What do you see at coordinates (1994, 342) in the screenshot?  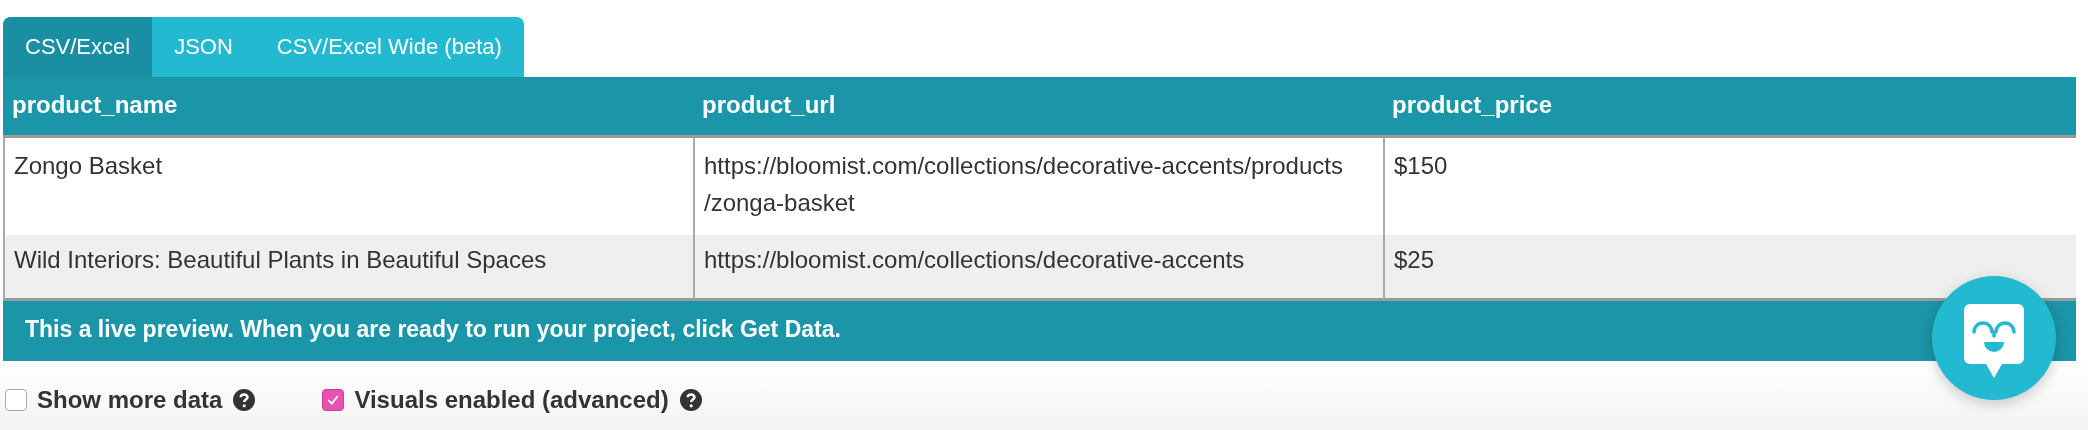 I see `smiley-chat-icon` at bounding box center [1994, 342].